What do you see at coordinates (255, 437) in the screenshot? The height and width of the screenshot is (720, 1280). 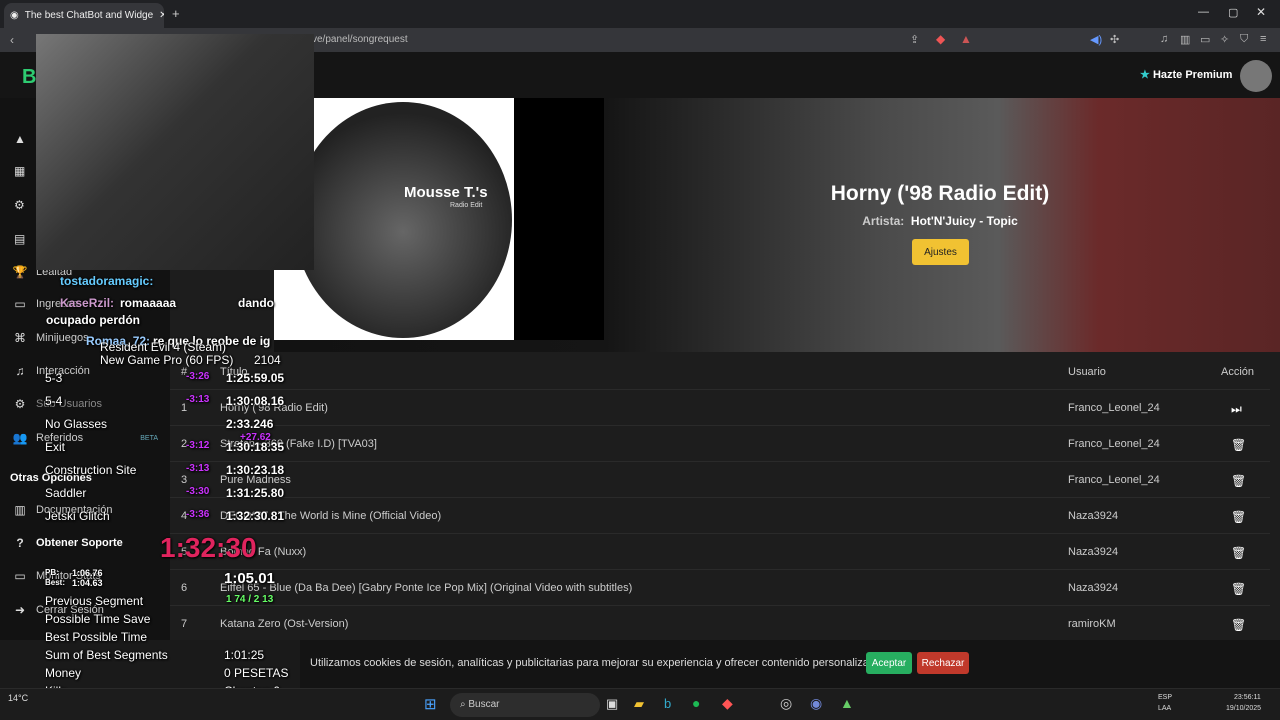 I see `split-extra: +27.62` at bounding box center [255, 437].